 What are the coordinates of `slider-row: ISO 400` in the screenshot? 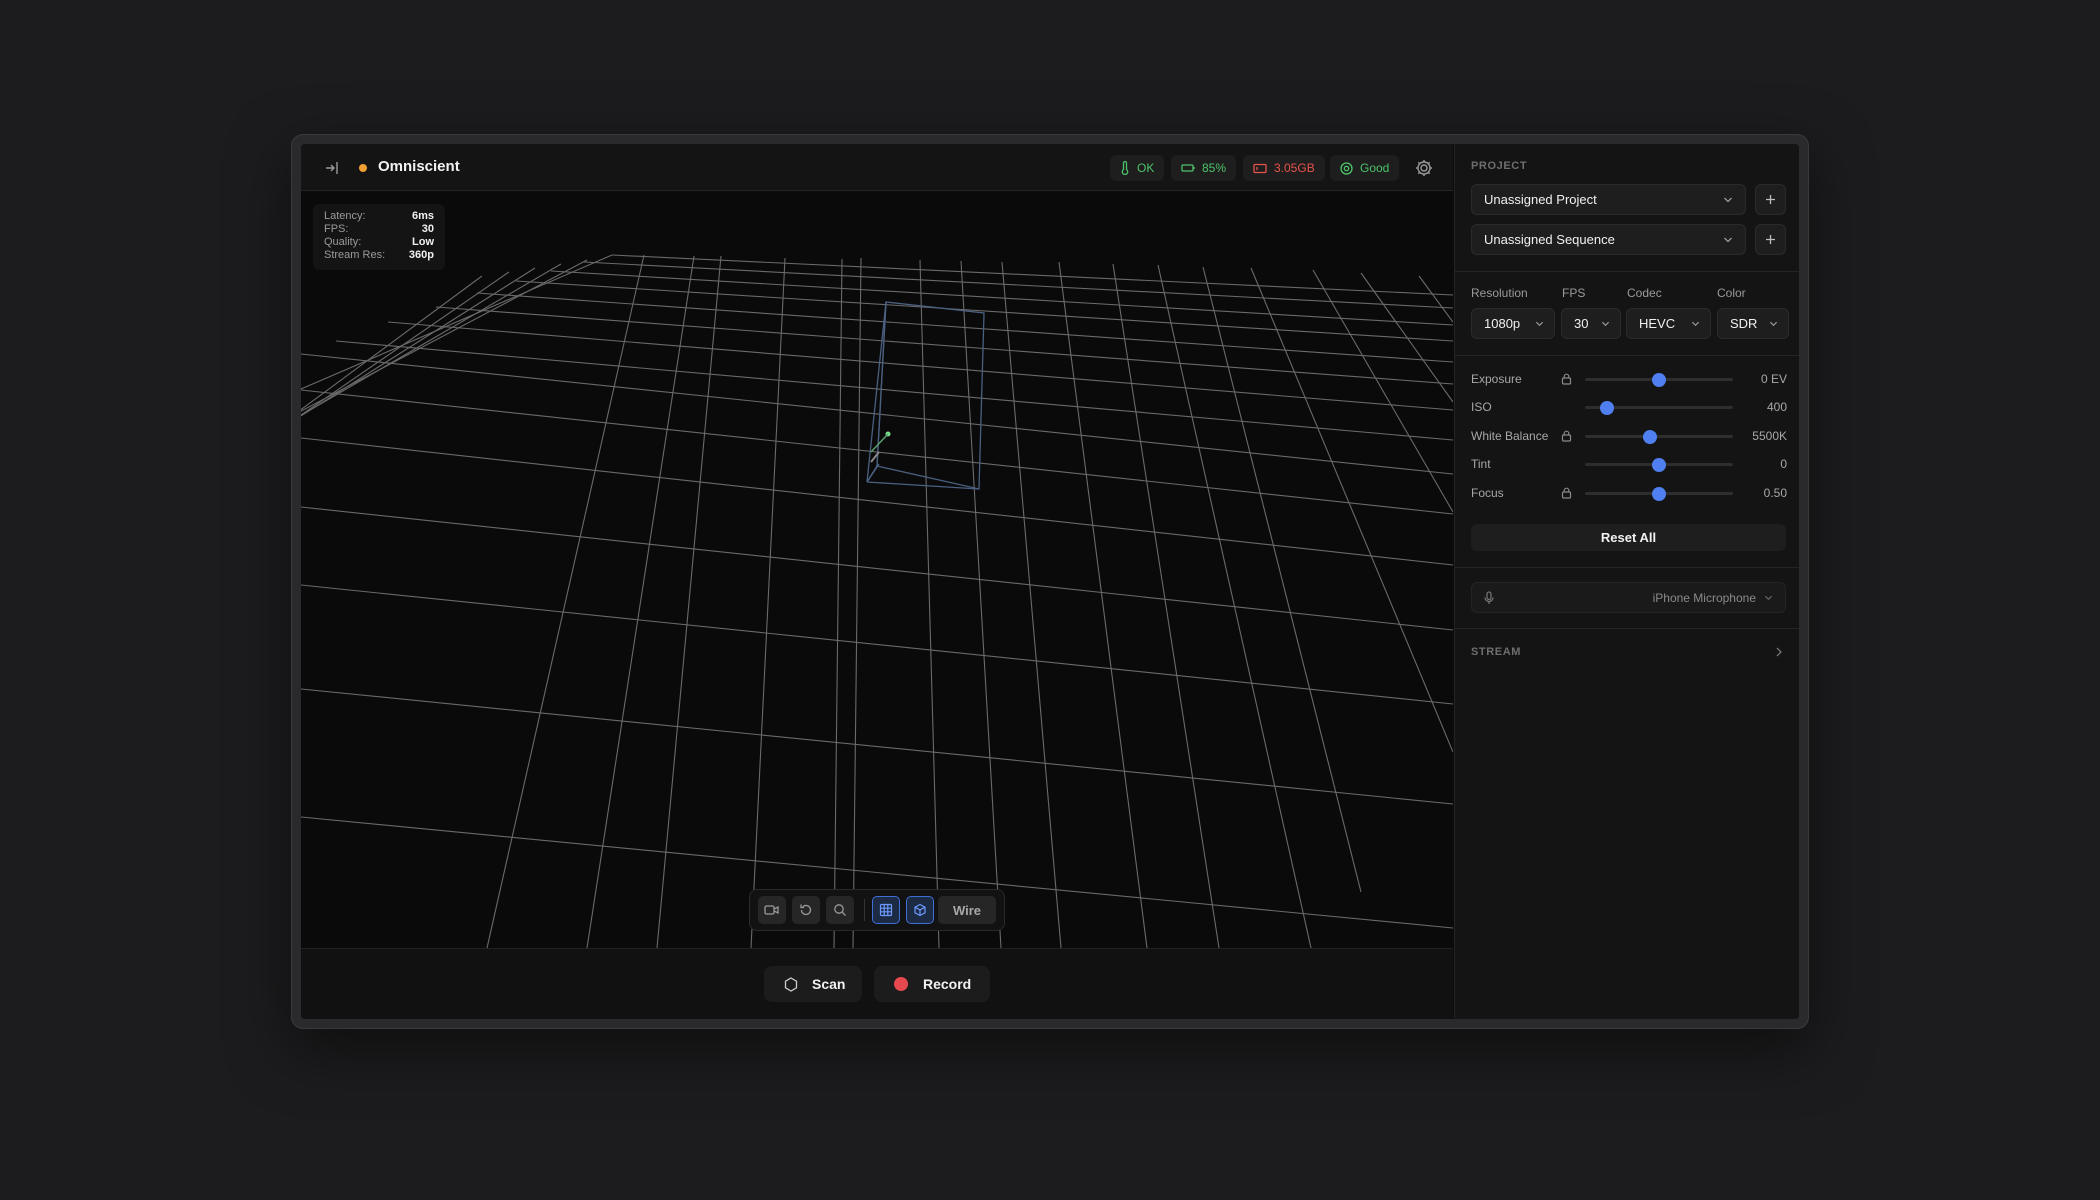 It's located at (1629, 407).